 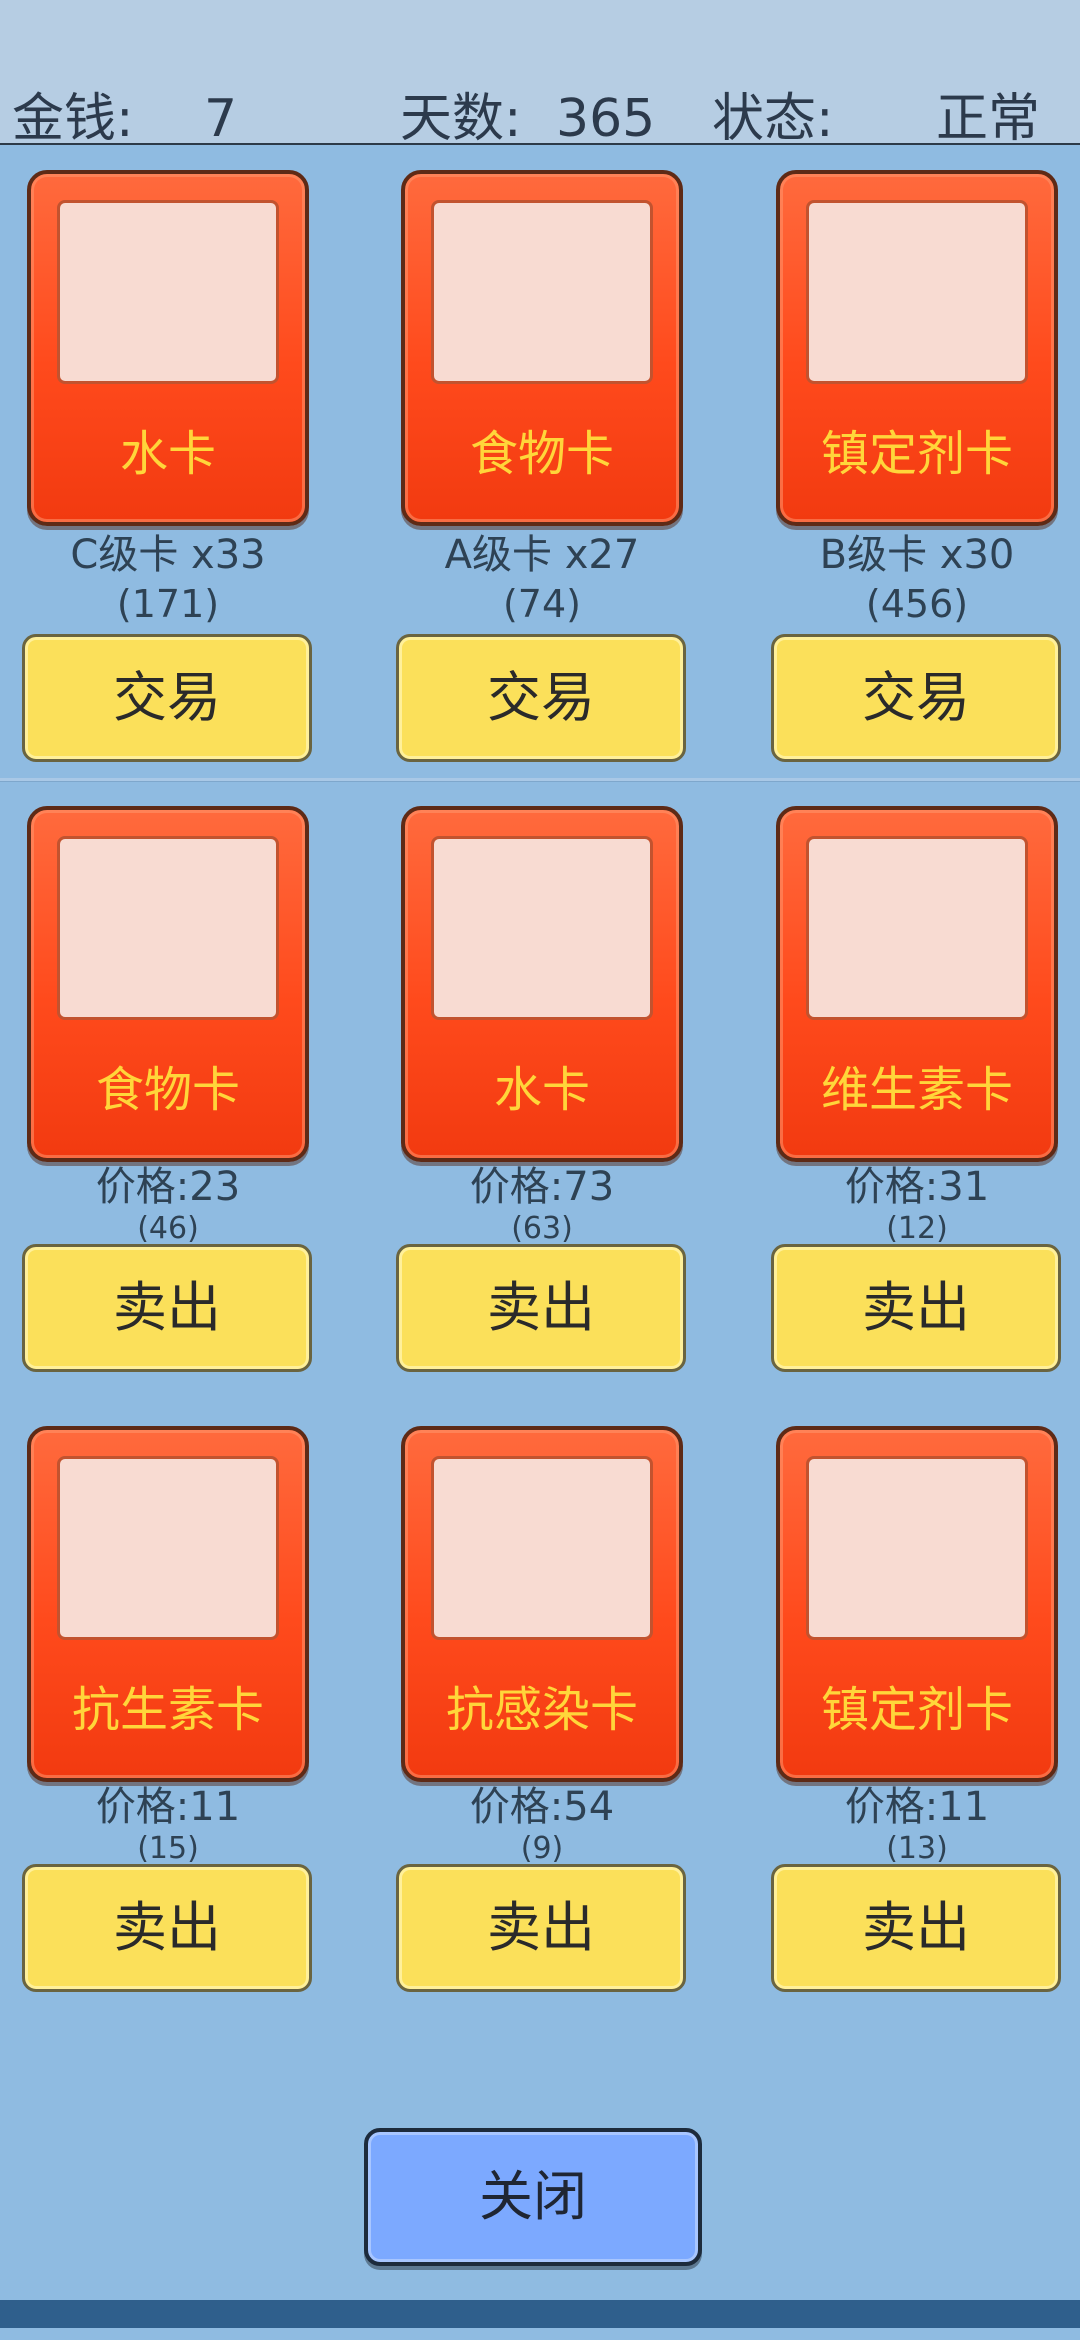 I want to click on card-price: 价格:23, so click(x=168, y=1187).